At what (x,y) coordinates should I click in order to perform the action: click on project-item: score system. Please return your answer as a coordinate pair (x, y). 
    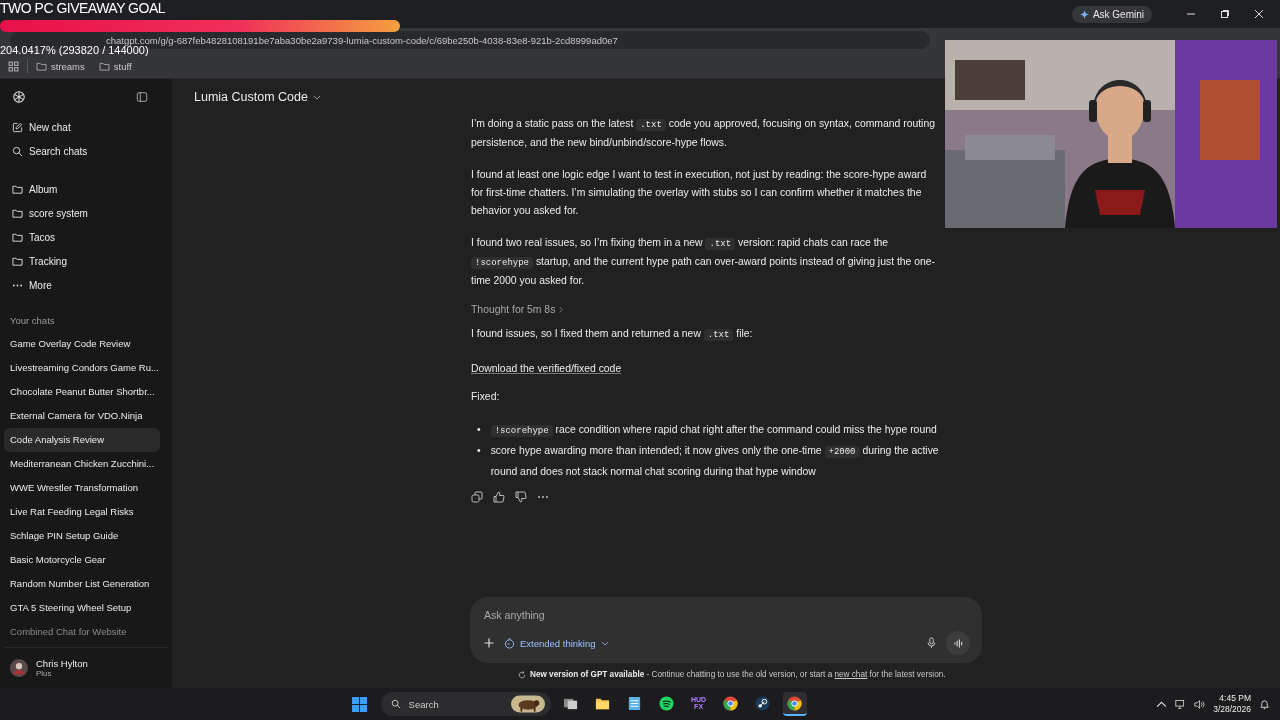
    Looking at the image, I should click on (86, 213).